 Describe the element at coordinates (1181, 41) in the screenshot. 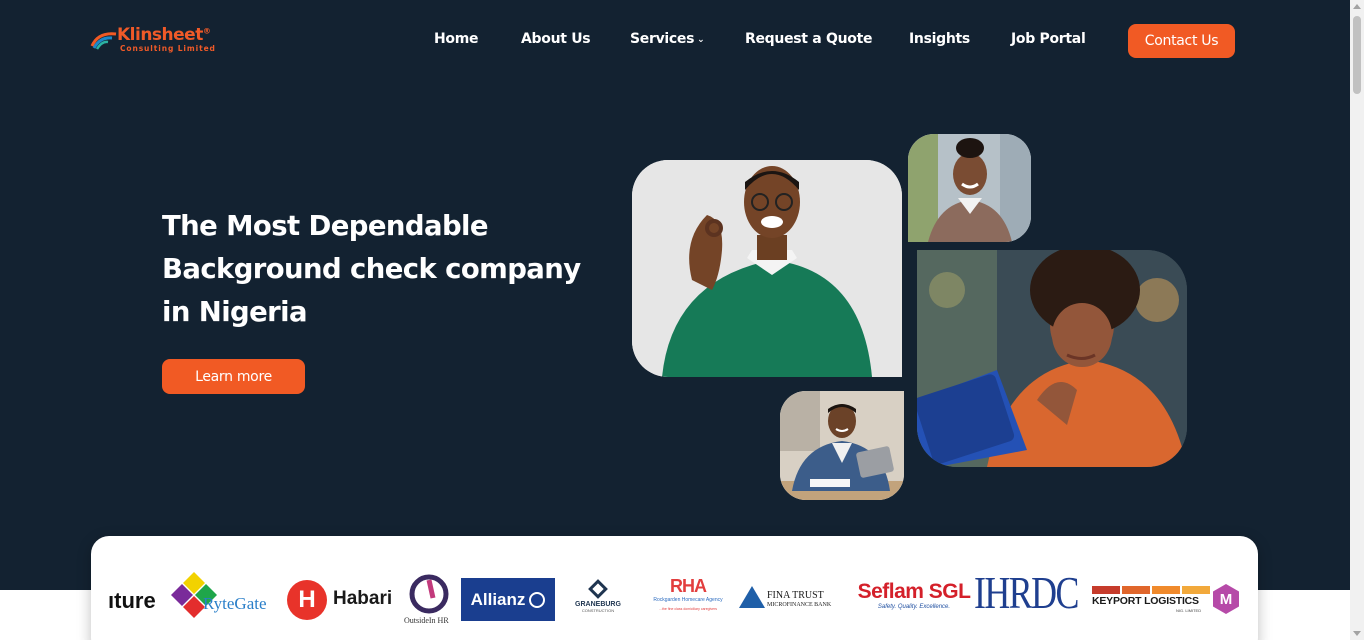

I see `contact-us-button: Contact Us` at that location.